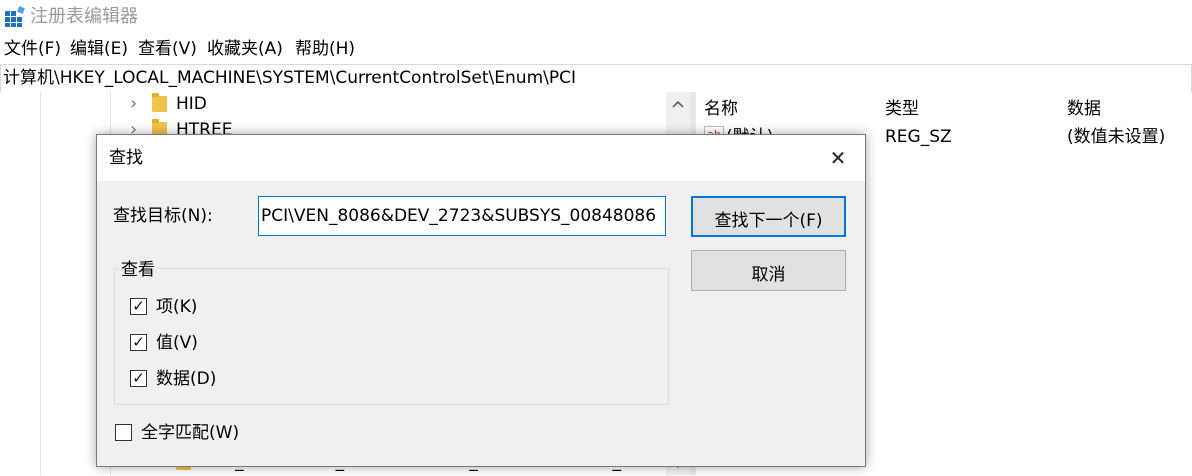  Describe the element at coordinates (123, 432) in the screenshot. I see `checkbox-match-whole-string` at that location.